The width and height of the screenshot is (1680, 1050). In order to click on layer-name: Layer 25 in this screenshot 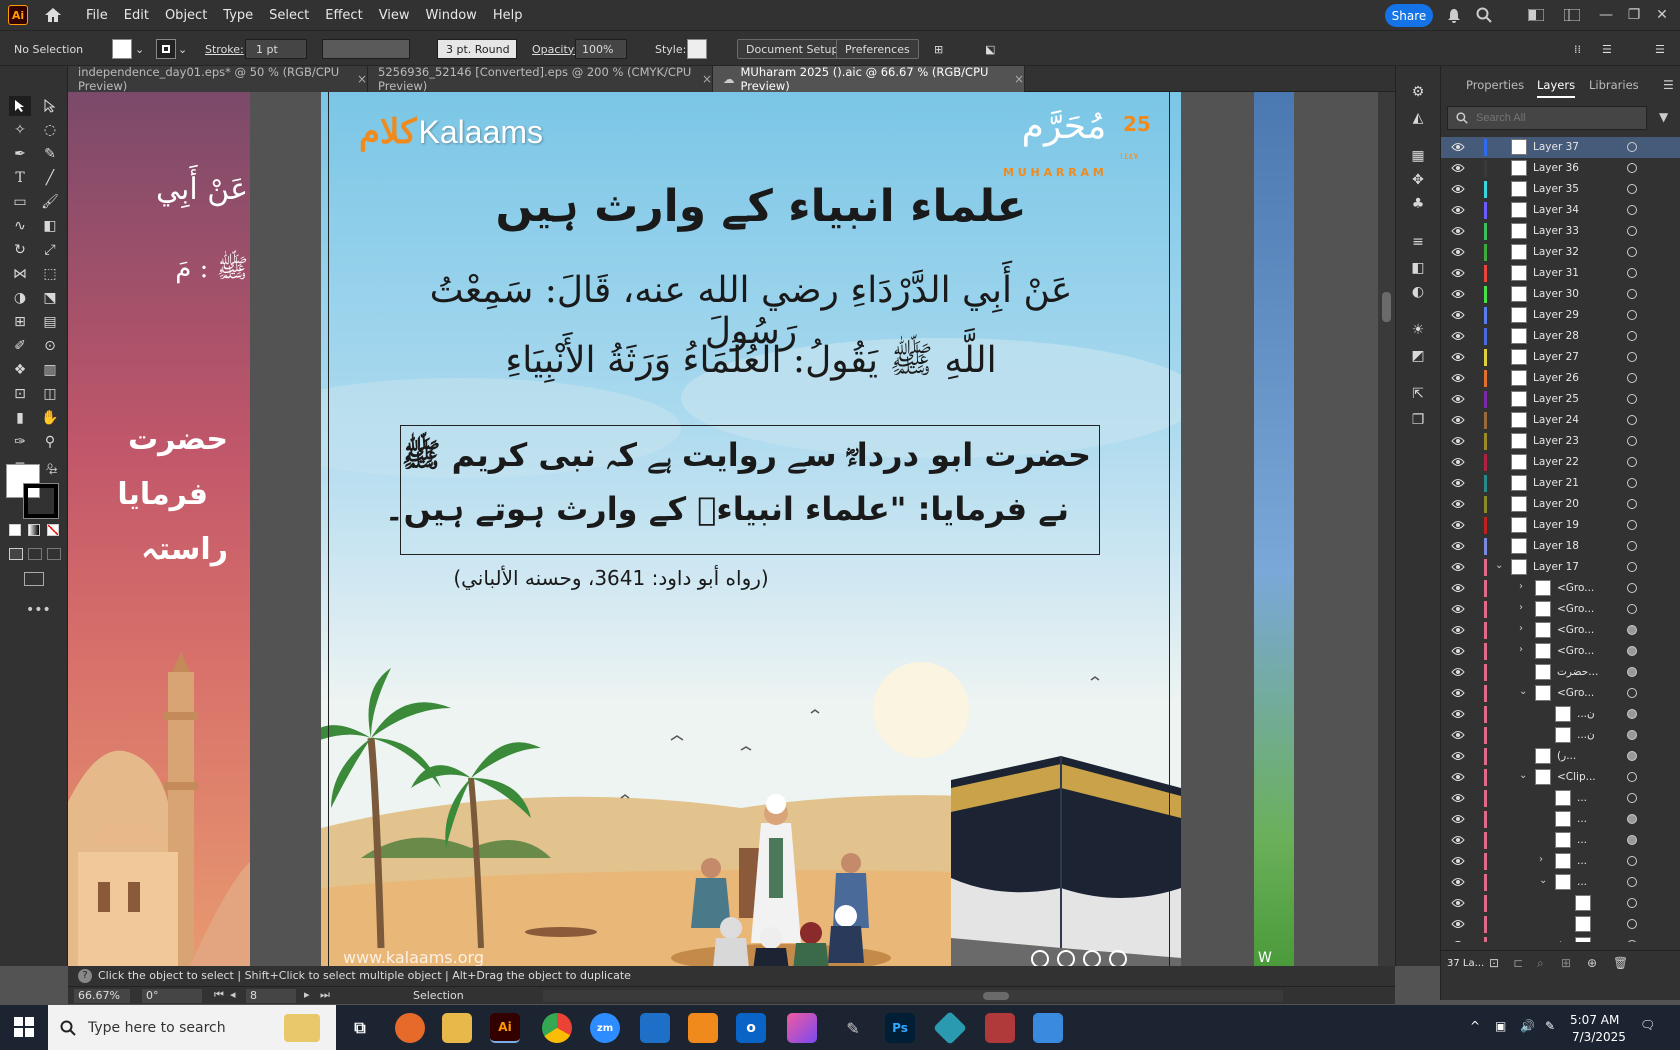, I will do `click(1556, 399)`.